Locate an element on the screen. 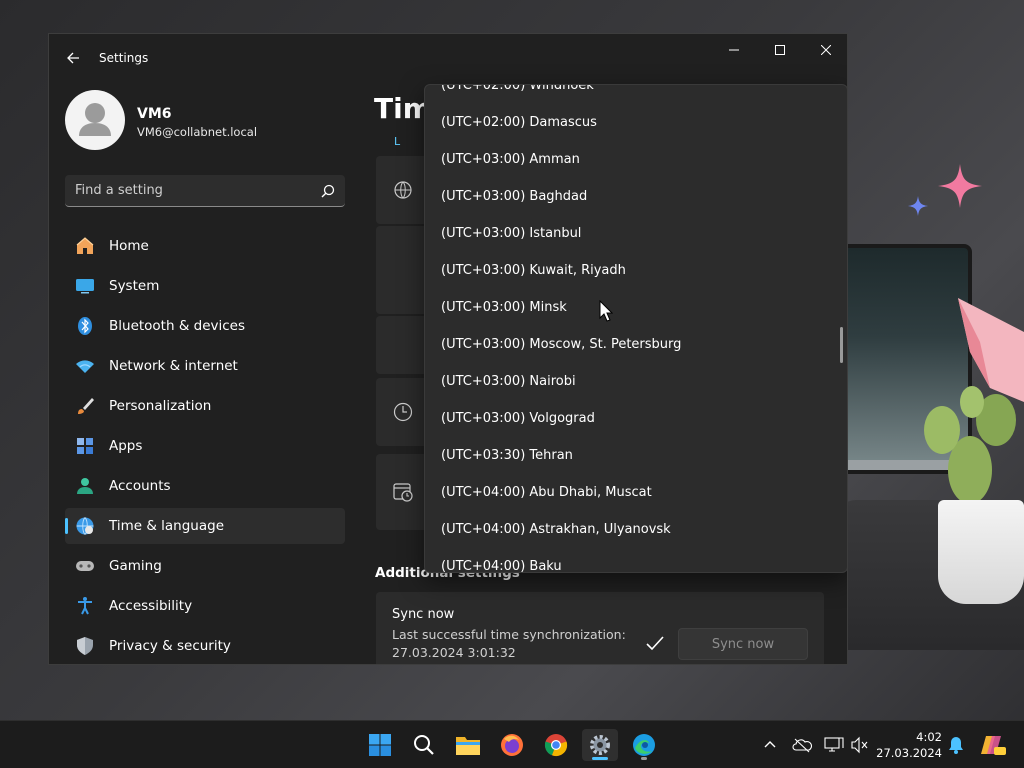  sidebar-item-apps: Apps is located at coordinates (205, 446).